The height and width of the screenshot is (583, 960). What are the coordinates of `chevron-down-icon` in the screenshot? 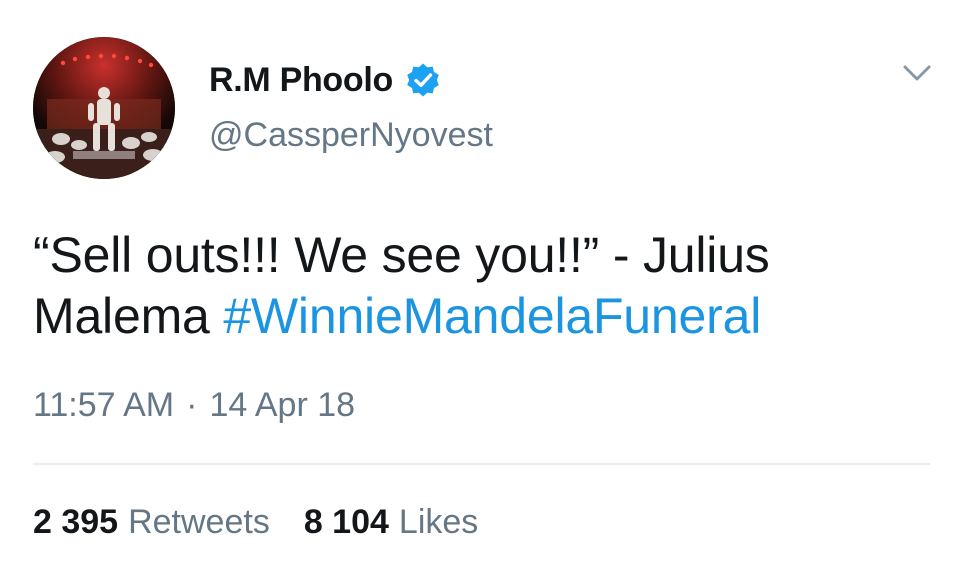 It's located at (917, 73).